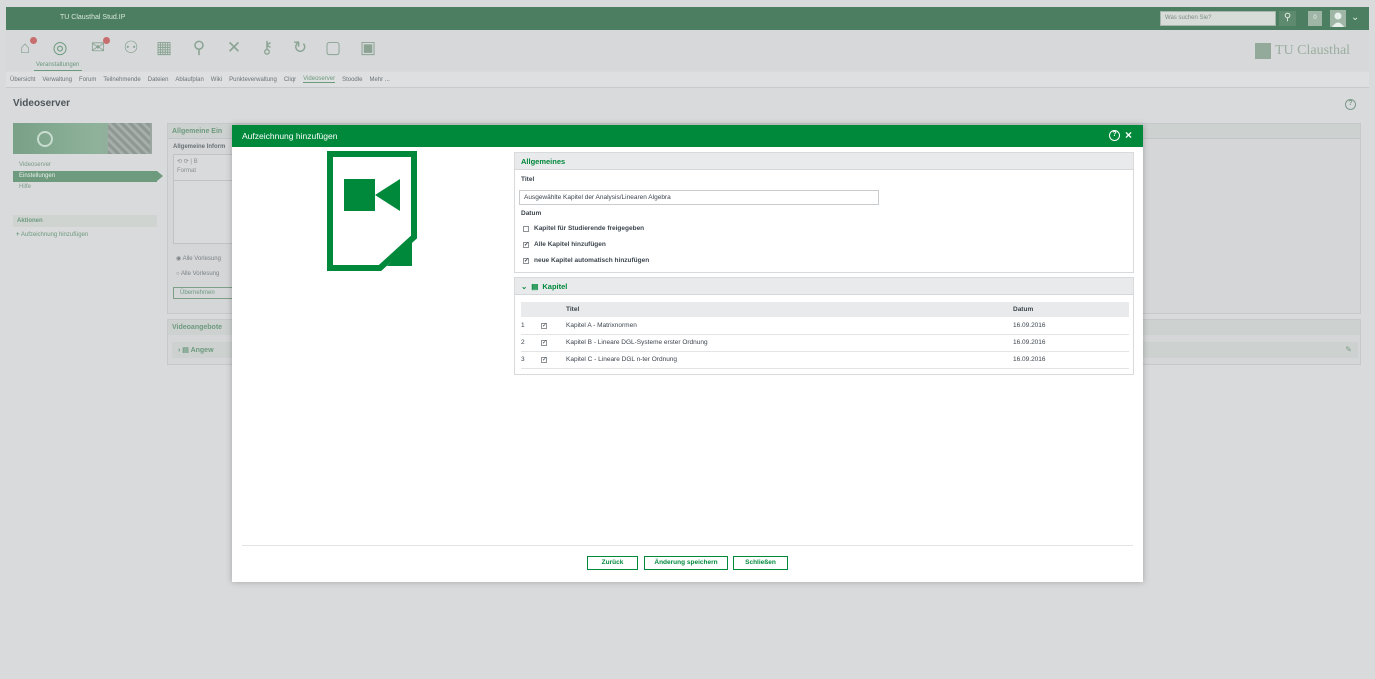  I want to click on brand-name: TU Clausthal Stud.IP, so click(92, 17).